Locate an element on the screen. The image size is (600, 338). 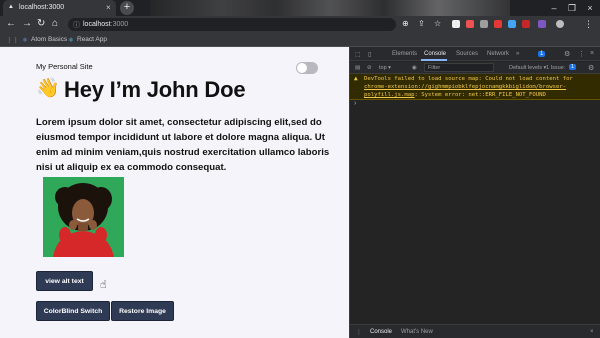
forward-icon: → is located at coordinates (27, 24).